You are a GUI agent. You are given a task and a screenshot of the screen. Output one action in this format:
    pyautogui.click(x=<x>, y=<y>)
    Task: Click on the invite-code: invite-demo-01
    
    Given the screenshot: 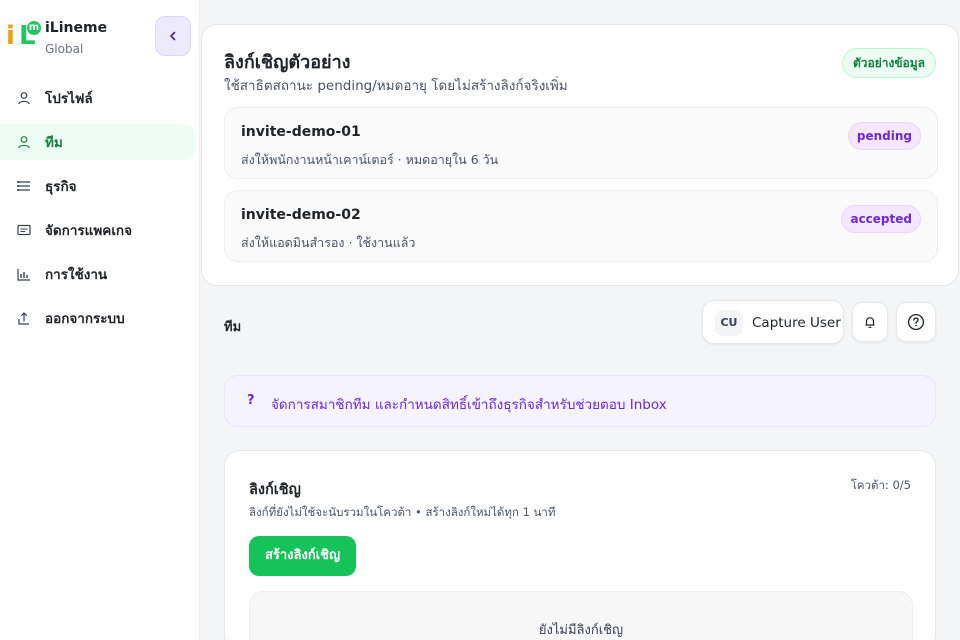 What is the action you would take?
    pyautogui.click(x=301, y=132)
    